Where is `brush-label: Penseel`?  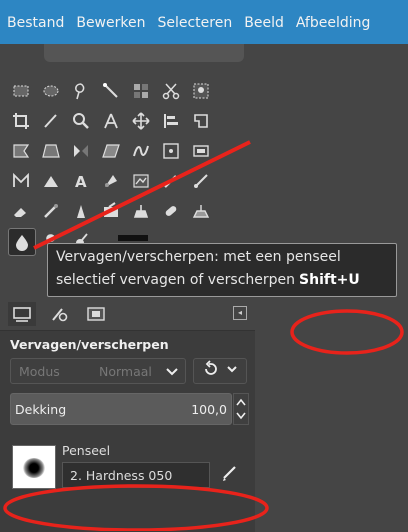
brush-label: Penseel is located at coordinates (86, 450).